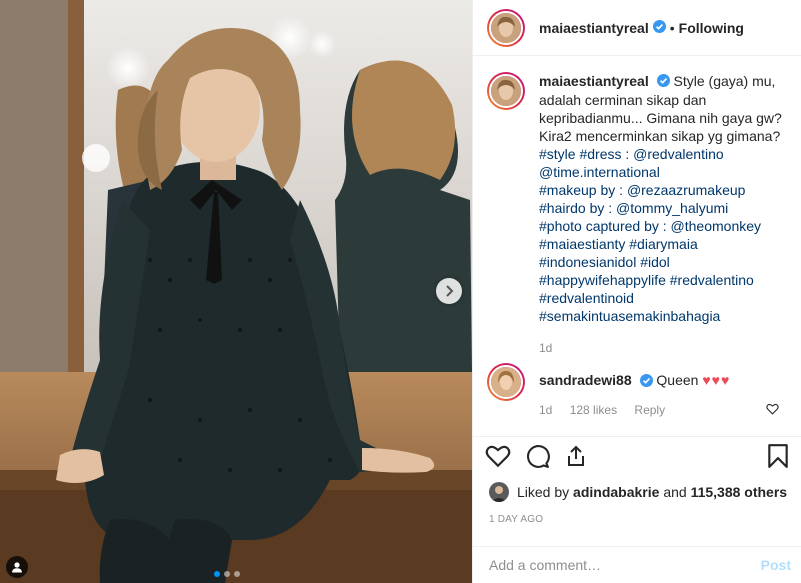  Describe the element at coordinates (616, 492) in the screenshot. I see `liked-by-user: adindabakrie` at that location.